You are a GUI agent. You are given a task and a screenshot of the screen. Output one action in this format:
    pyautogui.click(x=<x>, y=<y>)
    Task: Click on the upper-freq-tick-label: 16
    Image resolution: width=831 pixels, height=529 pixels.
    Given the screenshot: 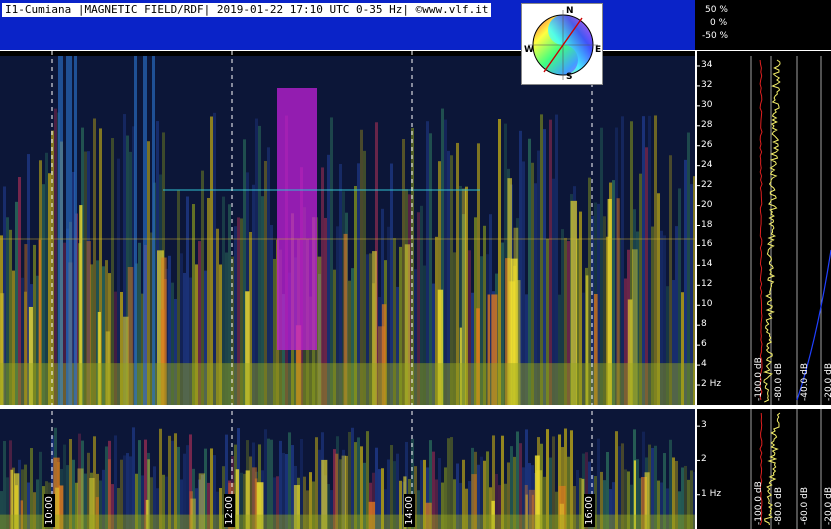 What is the action you would take?
    pyautogui.click(x=707, y=244)
    